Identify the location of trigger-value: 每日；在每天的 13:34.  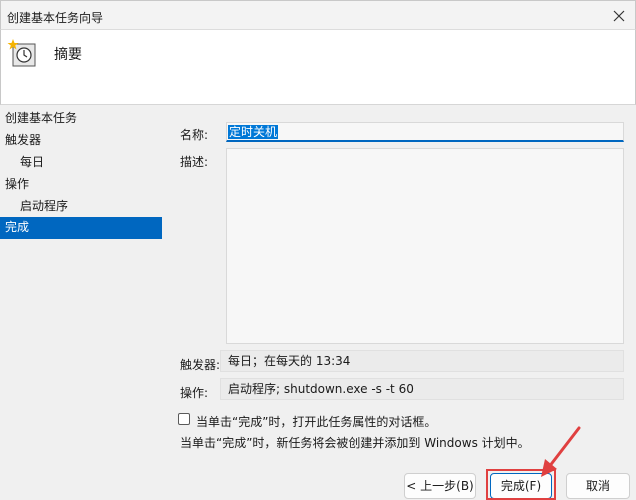
(422, 361).